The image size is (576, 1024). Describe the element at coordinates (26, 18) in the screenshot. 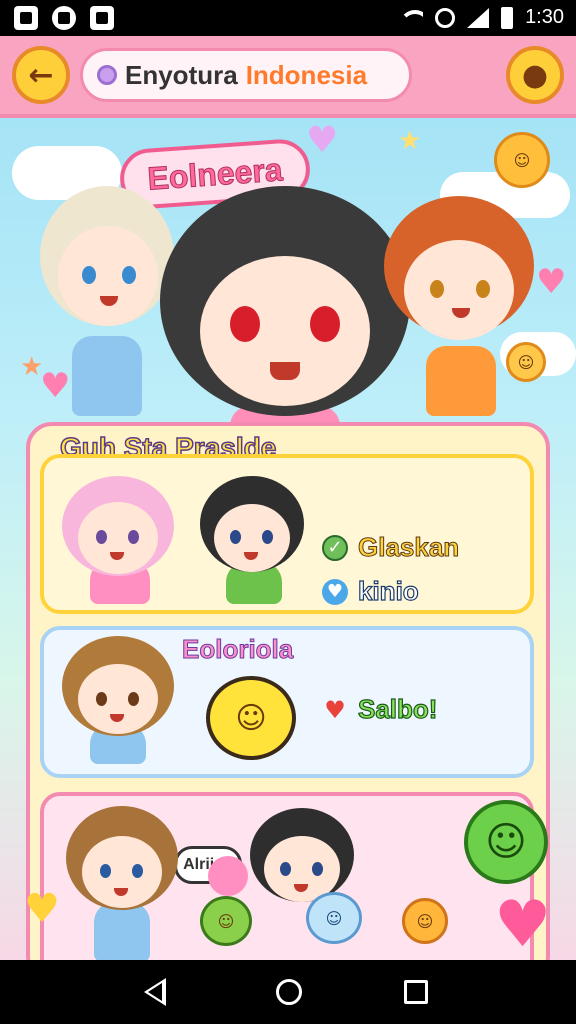

I see `gallery-icon` at that location.